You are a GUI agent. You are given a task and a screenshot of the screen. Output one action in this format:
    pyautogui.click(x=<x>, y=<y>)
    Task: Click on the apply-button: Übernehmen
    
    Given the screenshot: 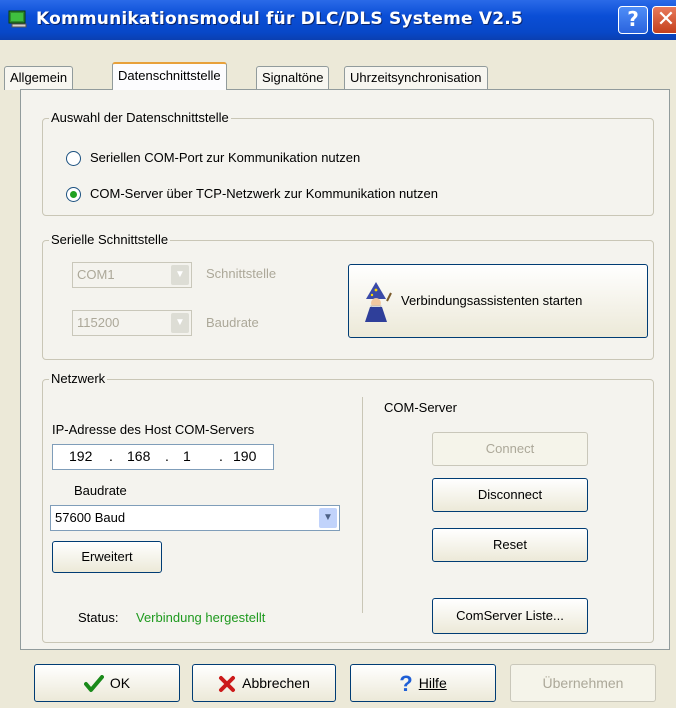 What is the action you would take?
    pyautogui.click(x=583, y=683)
    